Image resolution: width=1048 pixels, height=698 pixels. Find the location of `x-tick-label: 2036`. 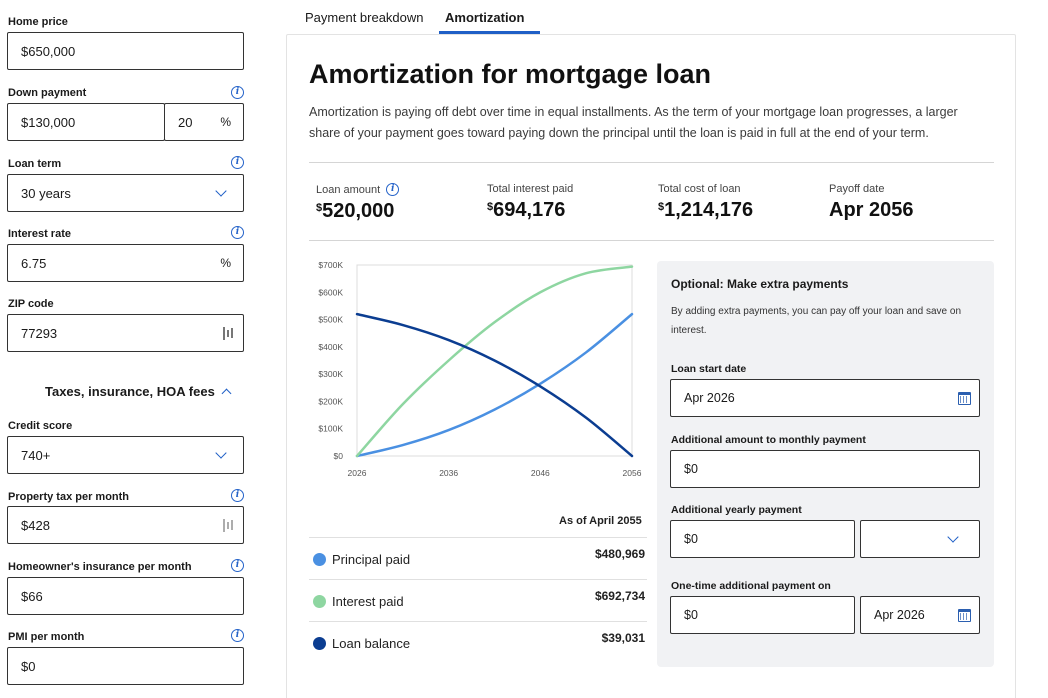

x-tick-label: 2036 is located at coordinates (448, 473).